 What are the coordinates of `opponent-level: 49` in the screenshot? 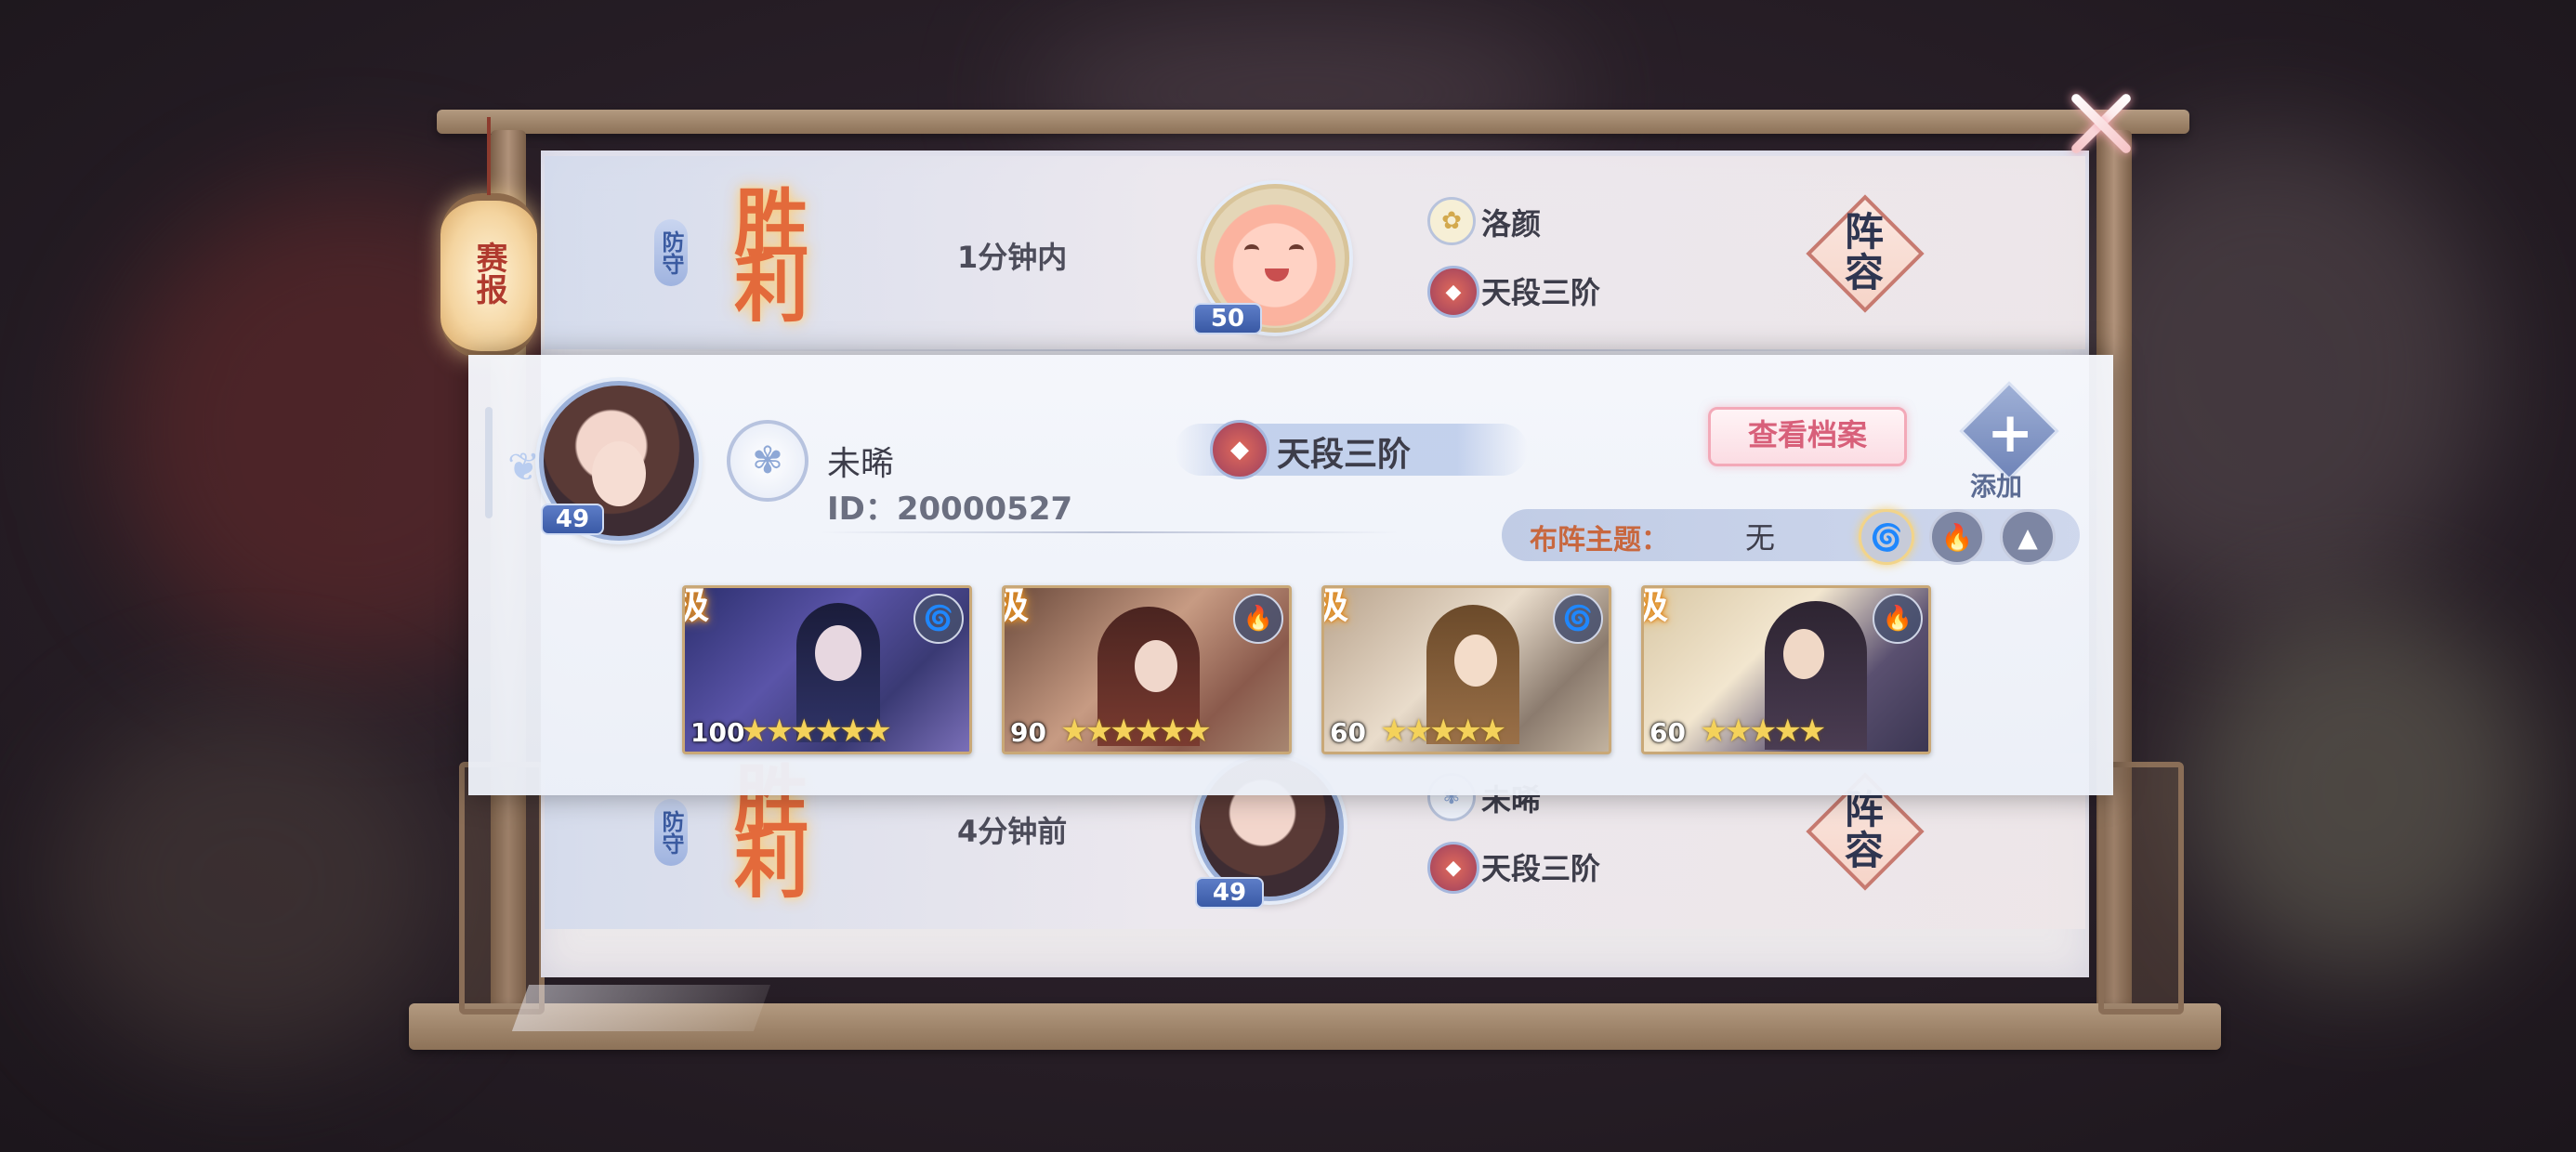 It's located at (1229, 893).